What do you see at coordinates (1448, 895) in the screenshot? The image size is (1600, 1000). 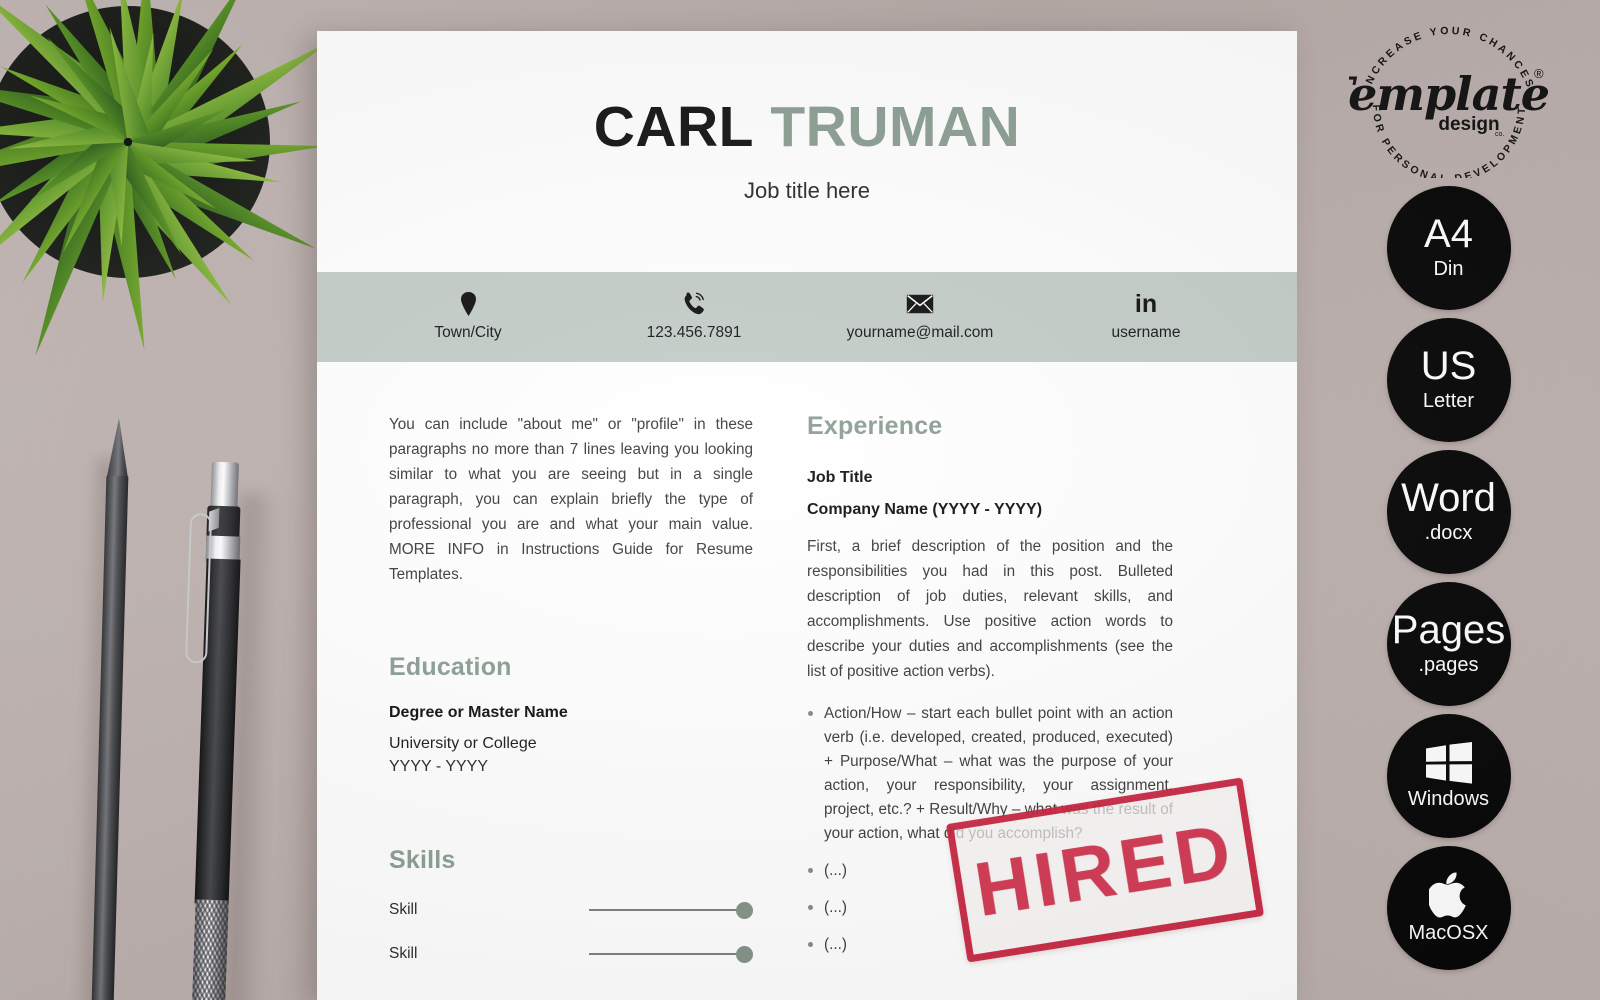 I see `apple-logo-icon` at bounding box center [1448, 895].